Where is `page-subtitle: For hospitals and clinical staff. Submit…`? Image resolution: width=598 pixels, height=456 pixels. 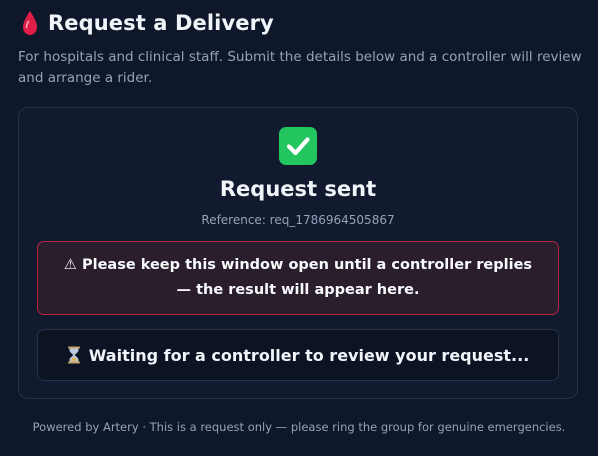 page-subtitle: For hospitals and clinical staff. Submit… is located at coordinates (300, 67).